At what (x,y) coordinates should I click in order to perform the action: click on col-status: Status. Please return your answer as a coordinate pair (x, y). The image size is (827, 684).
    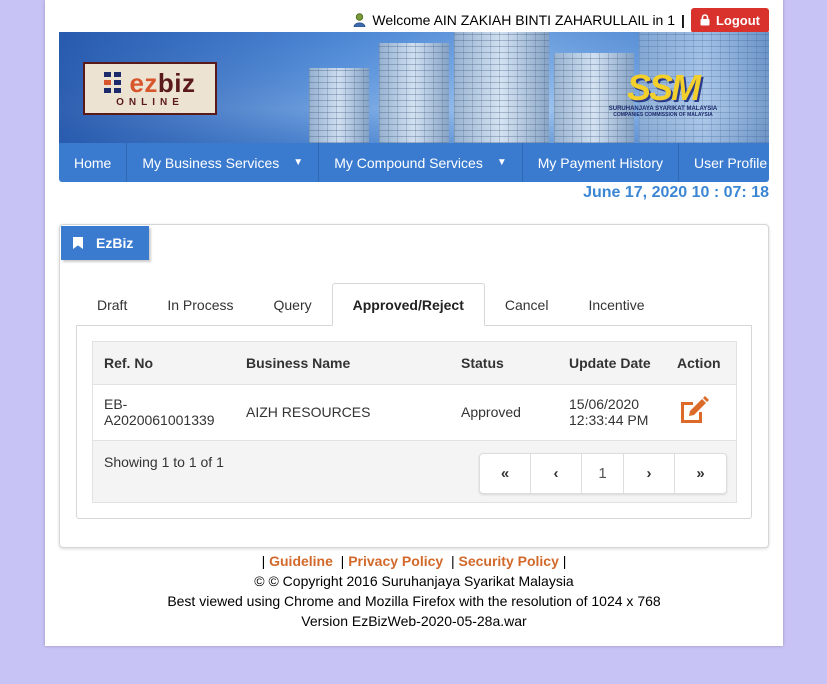
    Looking at the image, I should click on (504, 363).